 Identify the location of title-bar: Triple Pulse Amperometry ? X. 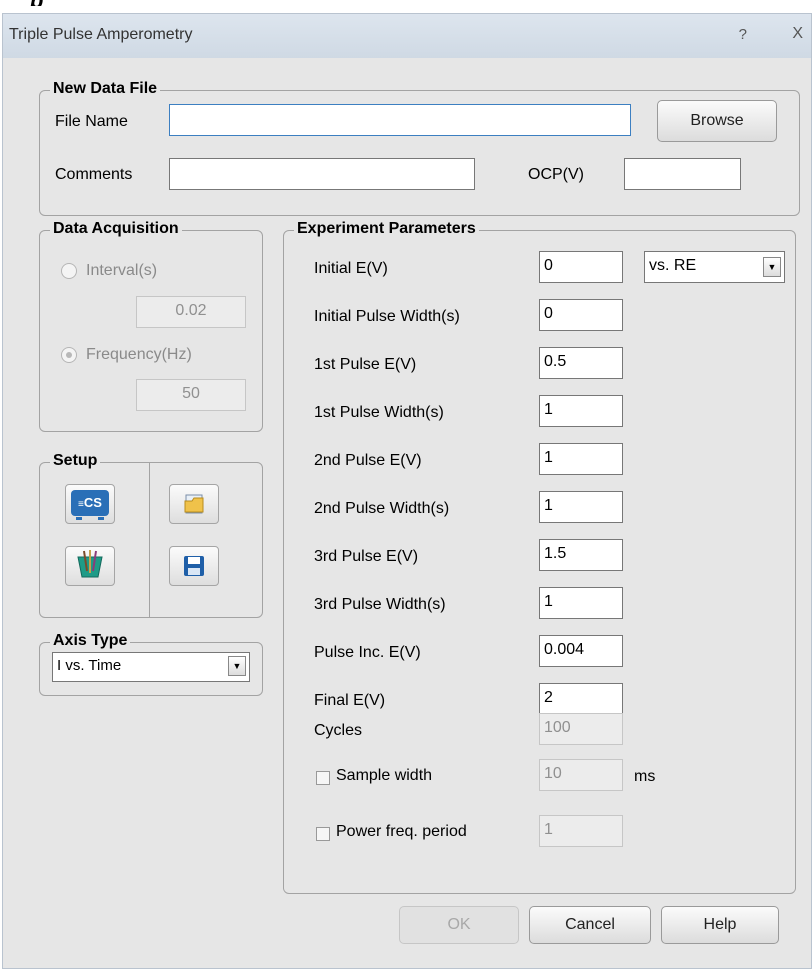
(407, 36).